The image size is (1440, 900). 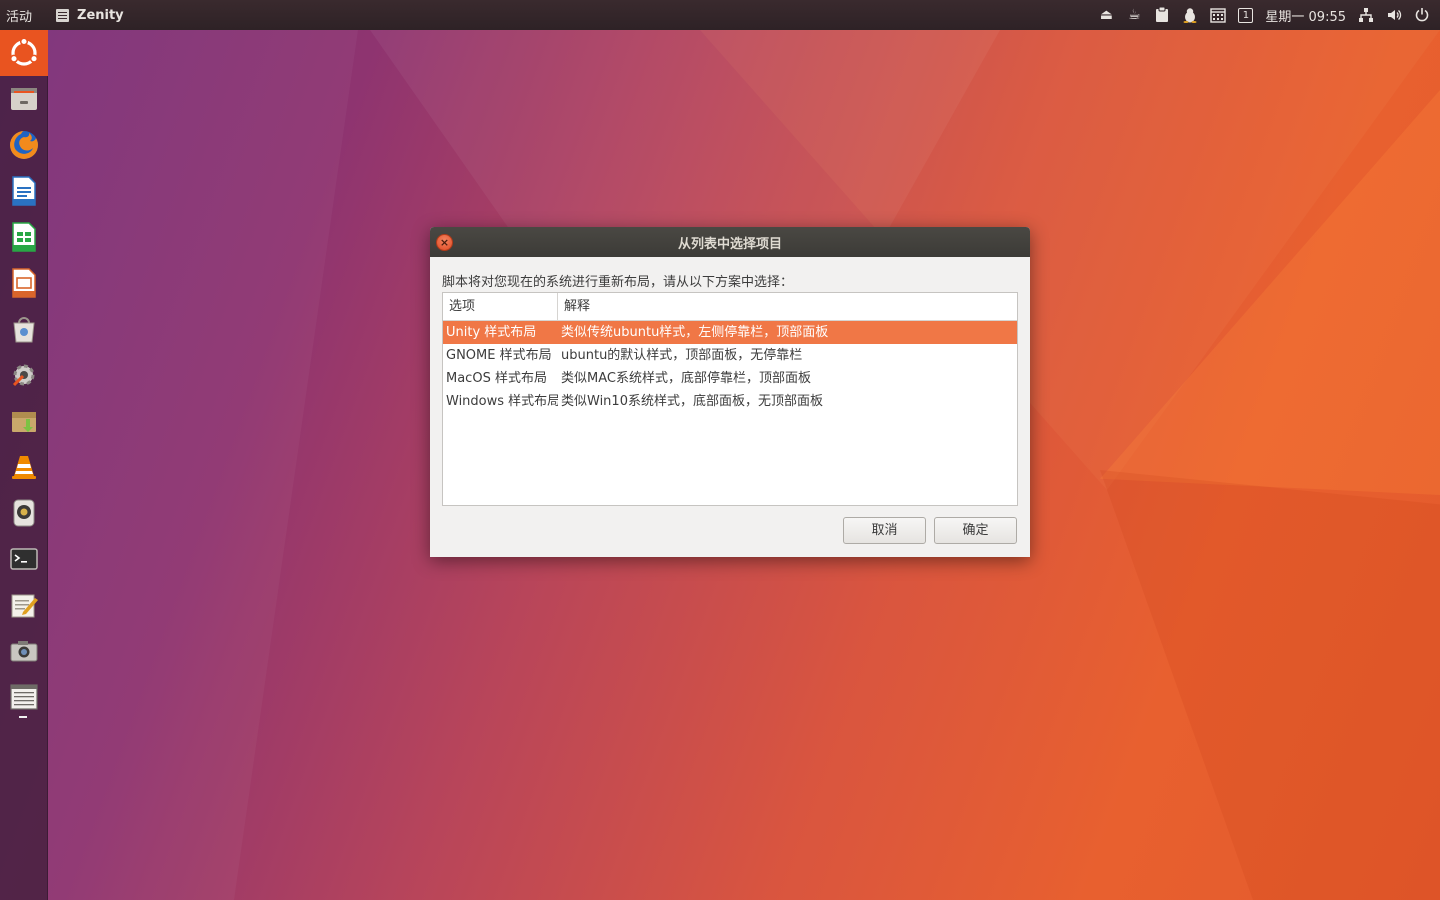 I want to click on row-option: GNOME 样式布局, so click(x=499, y=355).